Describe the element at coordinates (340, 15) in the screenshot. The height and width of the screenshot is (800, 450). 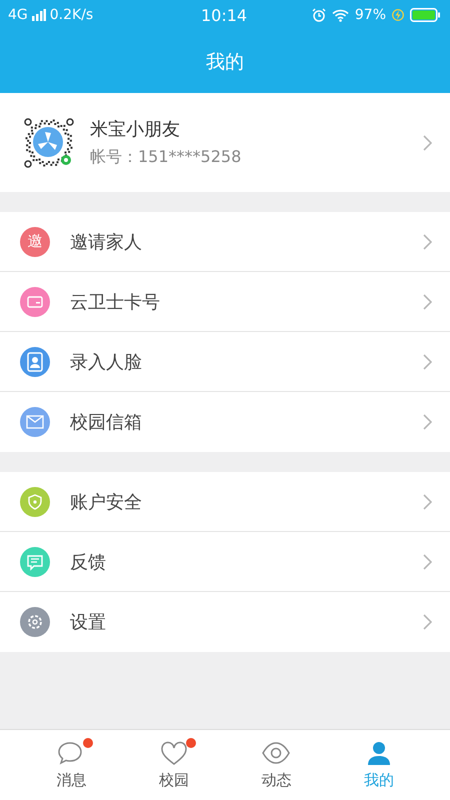
I see `wifi-icon` at that location.